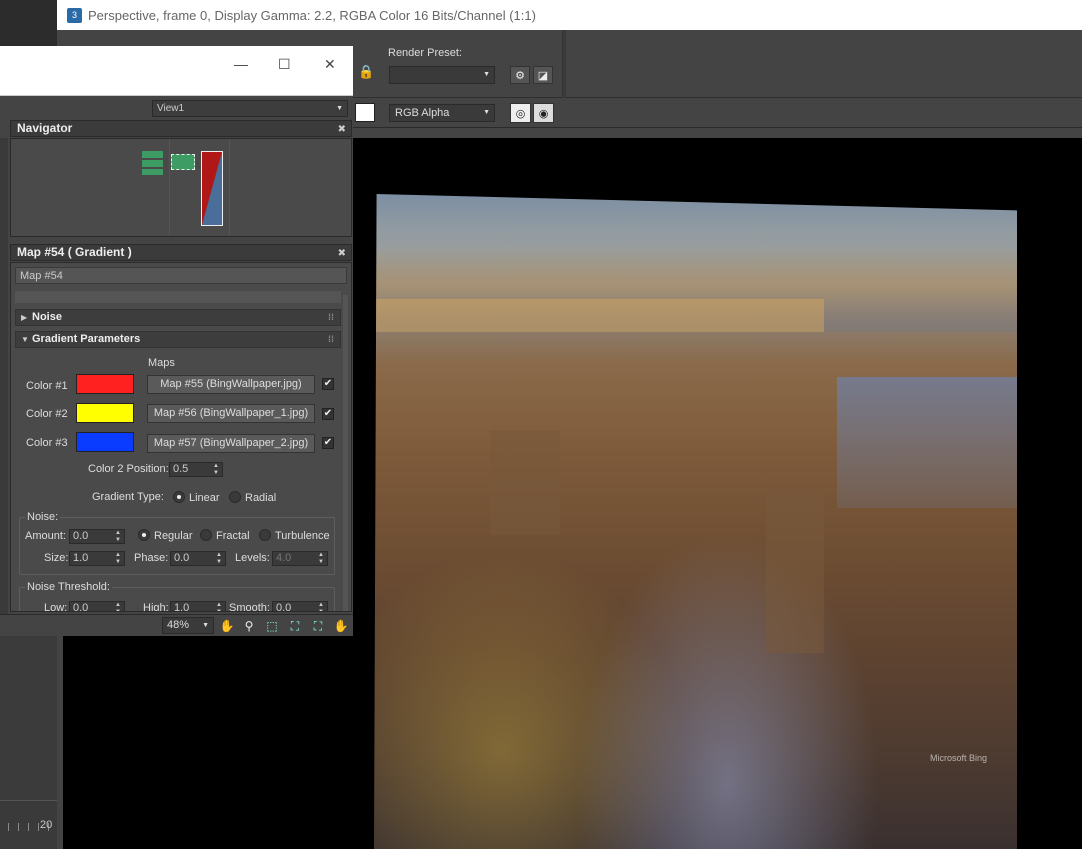 The width and height of the screenshot is (1082, 849). What do you see at coordinates (173, 536) in the screenshot?
I see `noise-regular-label: Regular` at bounding box center [173, 536].